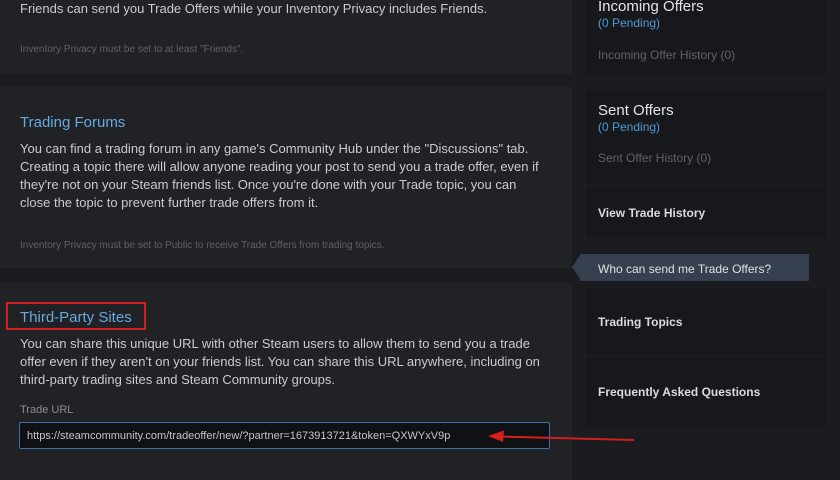  What do you see at coordinates (73, 122) in the screenshot?
I see `trading-forums-title: Trading Forums` at bounding box center [73, 122].